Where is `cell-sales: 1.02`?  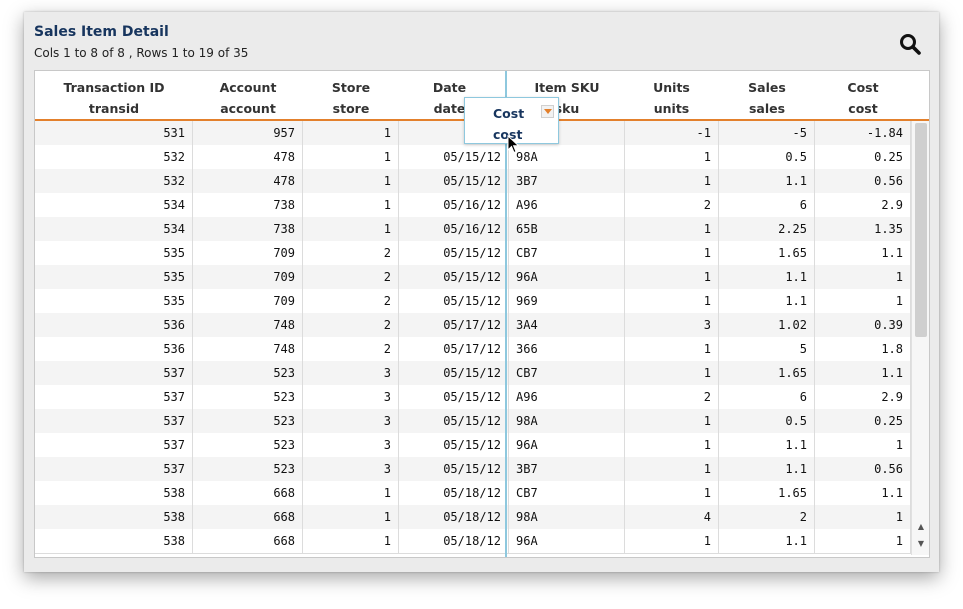
cell-sales: 1.02 is located at coordinates (767, 325).